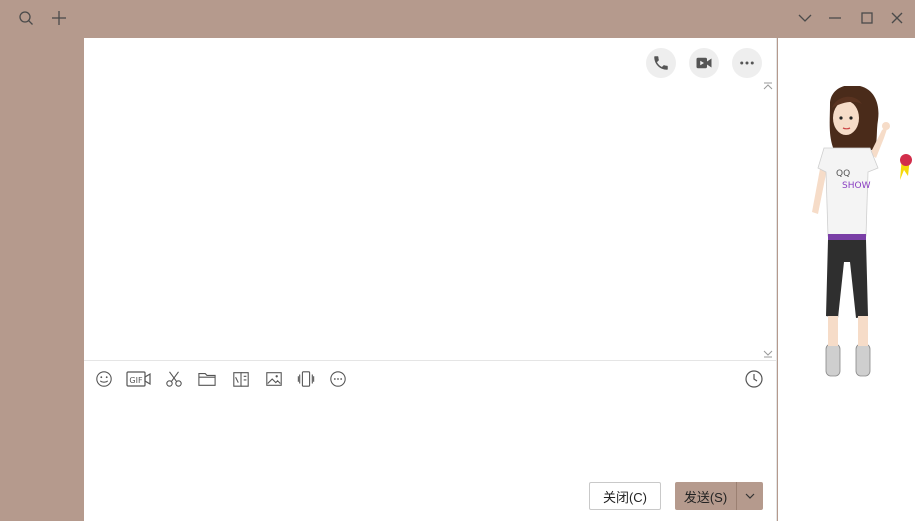  Describe the element at coordinates (897, 18) in the screenshot. I see `close-icon` at that location.